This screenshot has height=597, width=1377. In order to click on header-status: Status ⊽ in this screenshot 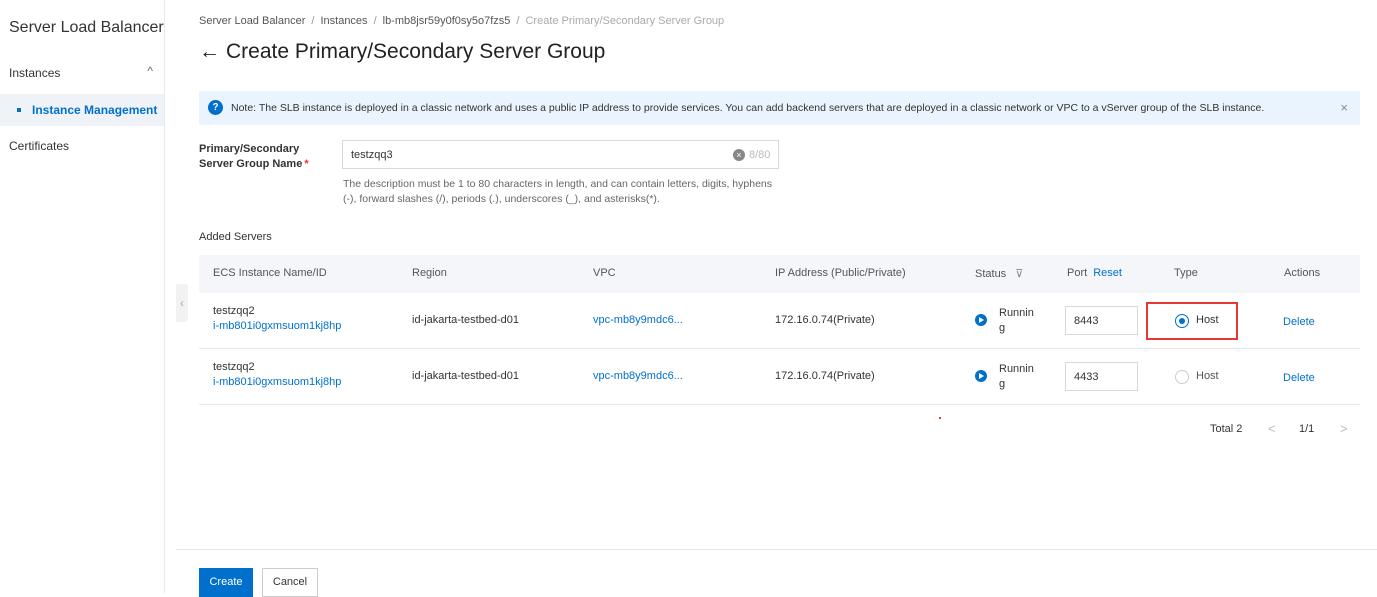, I will do `click(999, 273)`.